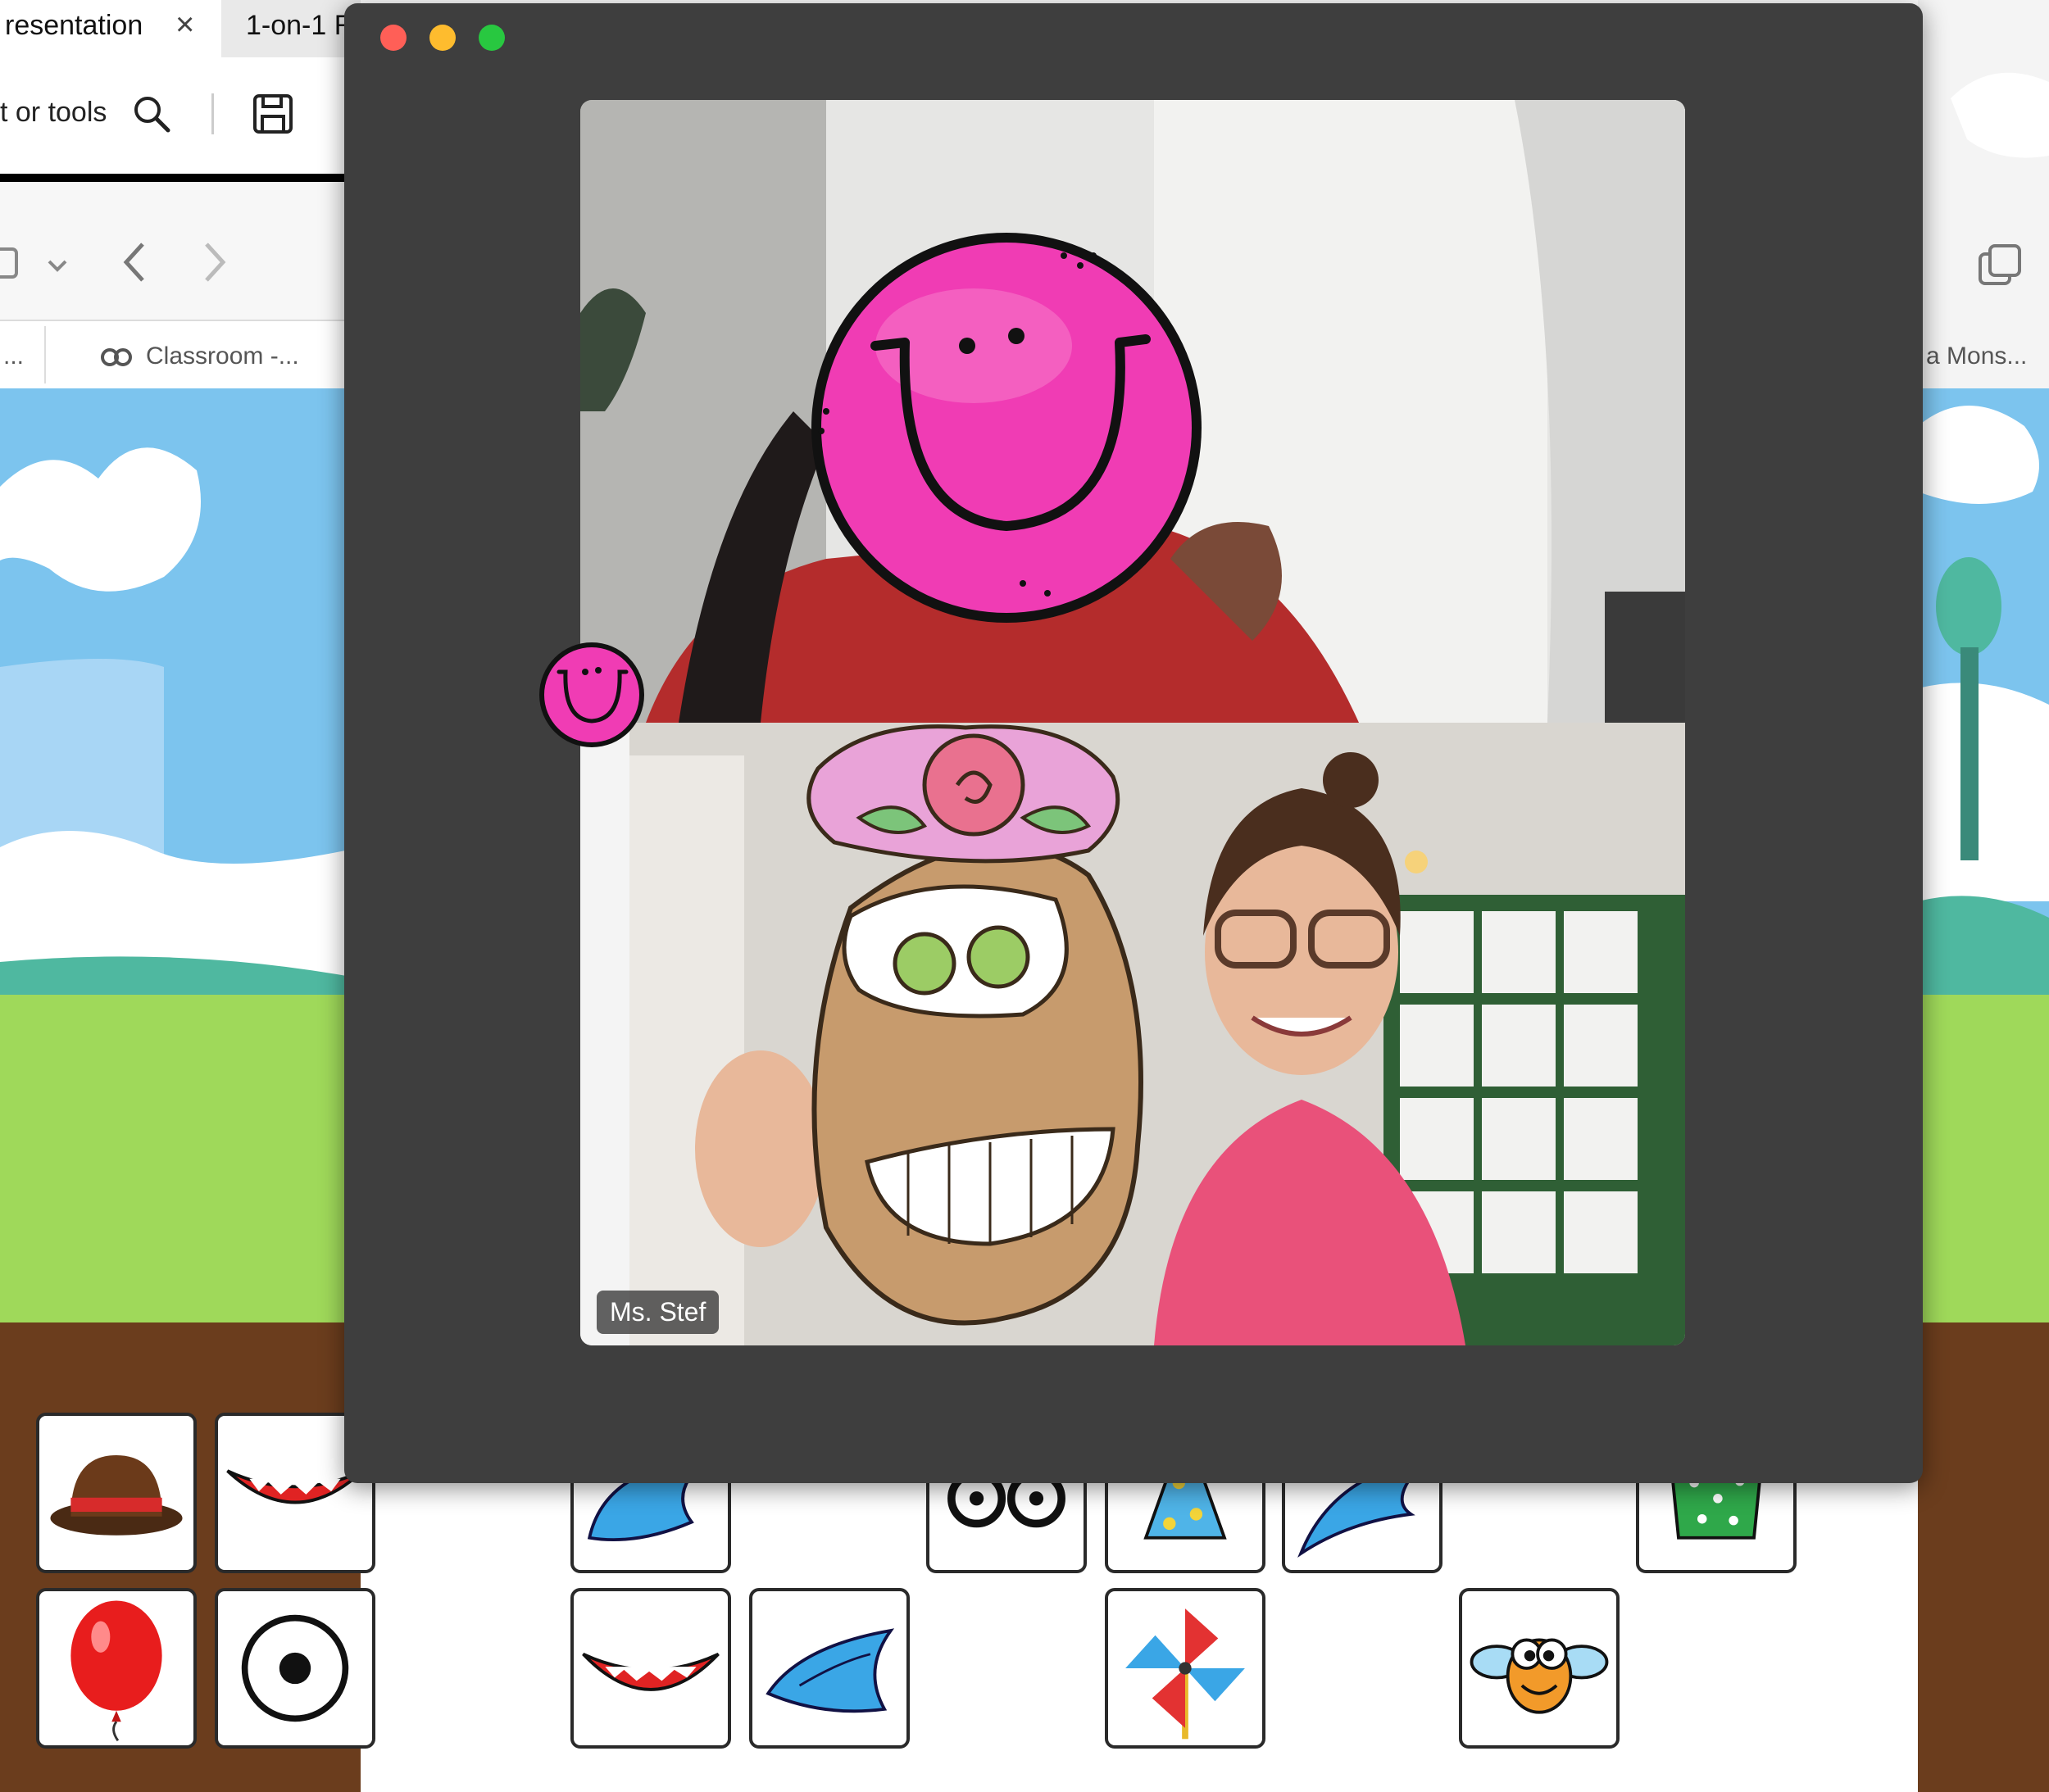  I want to click on tab-title: resentation, so click(74, 25).